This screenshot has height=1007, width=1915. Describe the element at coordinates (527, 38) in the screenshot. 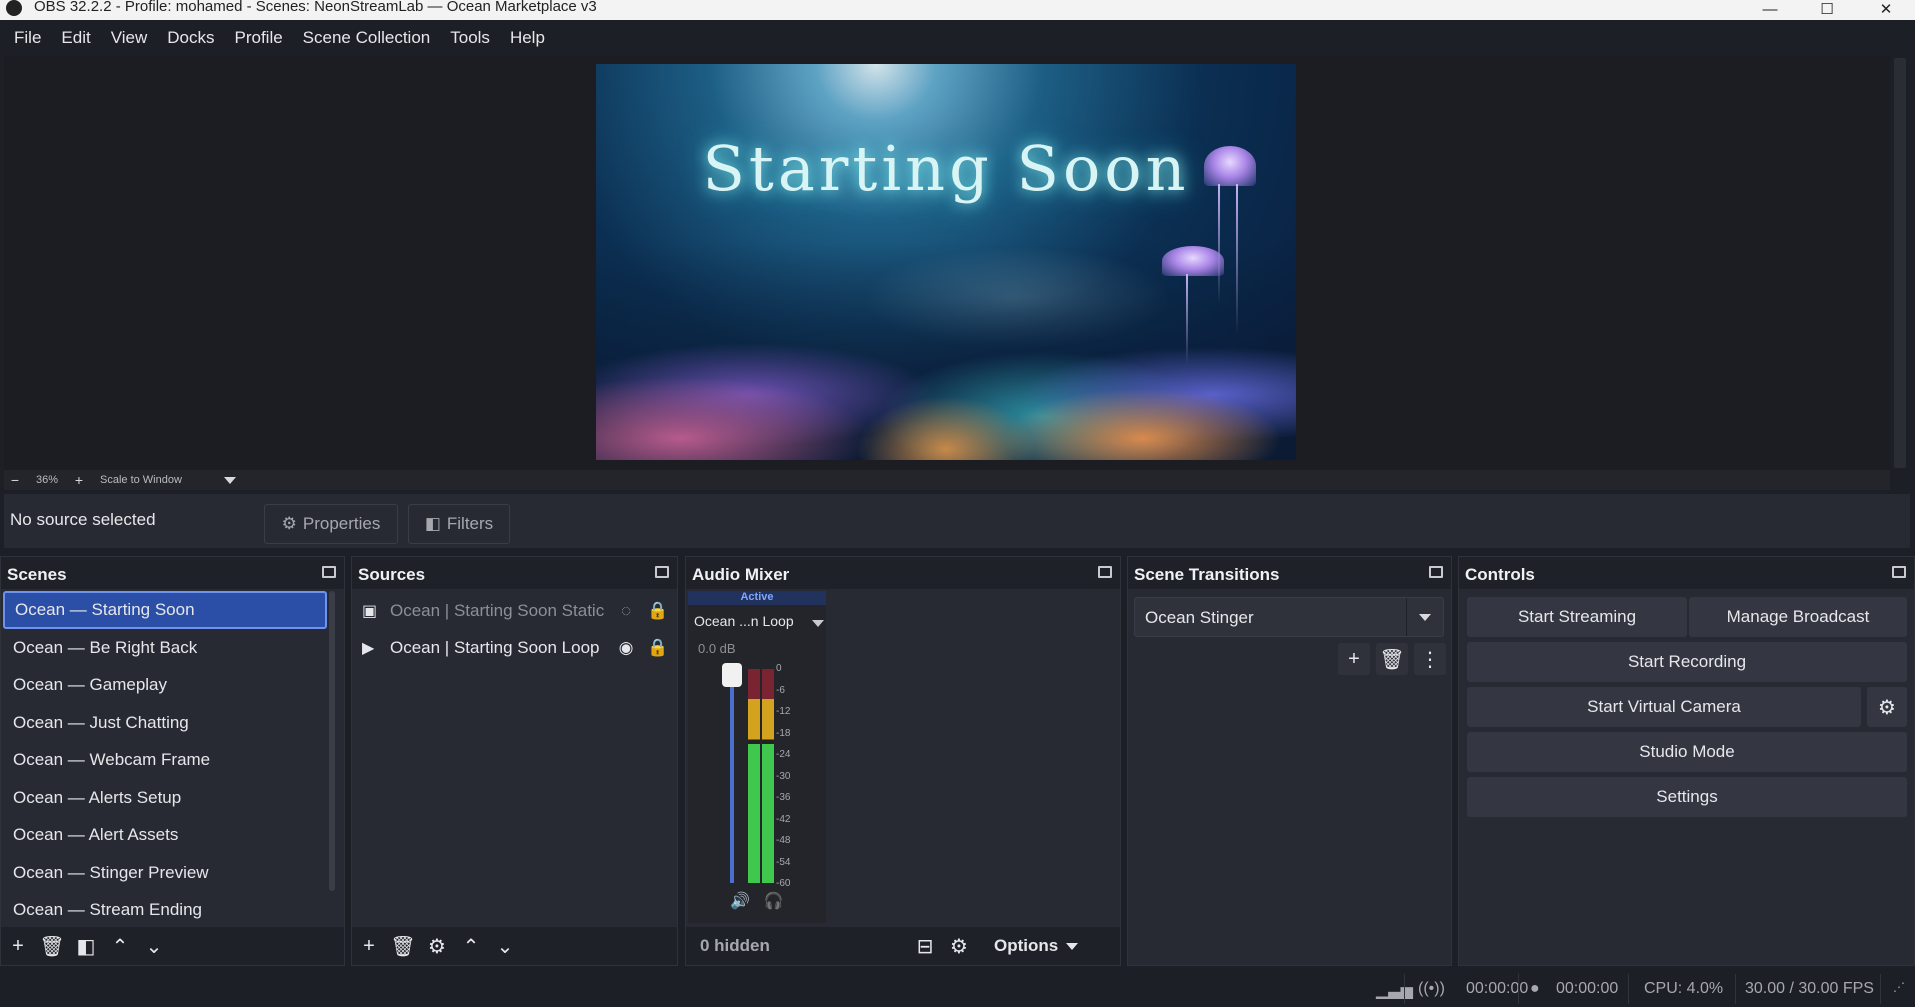

I see `menu-help: Help` at that location.